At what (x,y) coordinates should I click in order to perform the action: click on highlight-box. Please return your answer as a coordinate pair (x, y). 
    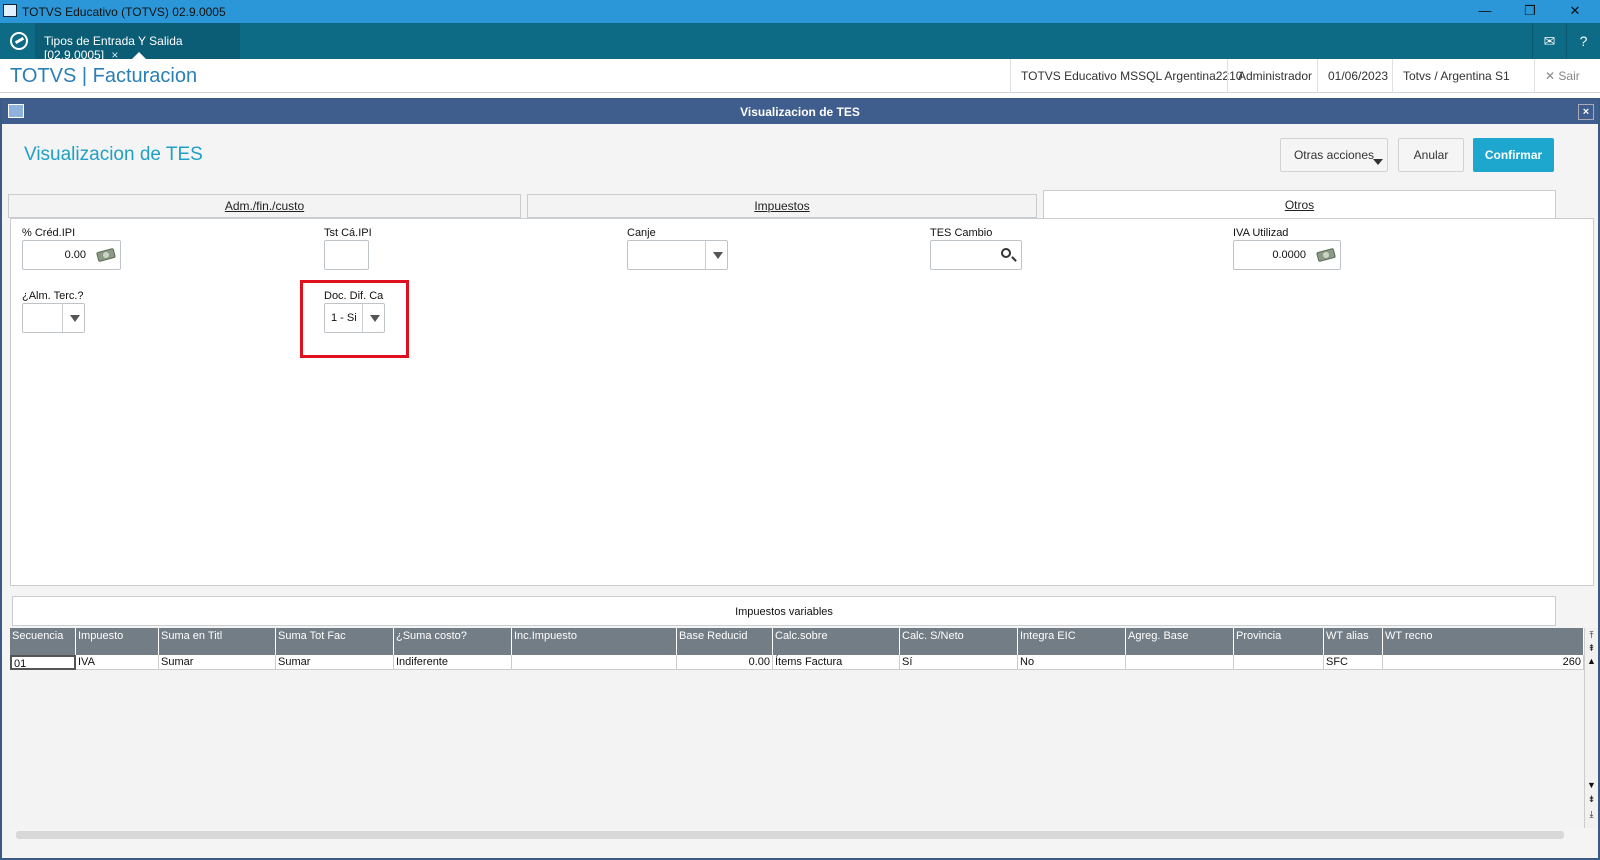
    Looking at the image, I should click on (354, 319).